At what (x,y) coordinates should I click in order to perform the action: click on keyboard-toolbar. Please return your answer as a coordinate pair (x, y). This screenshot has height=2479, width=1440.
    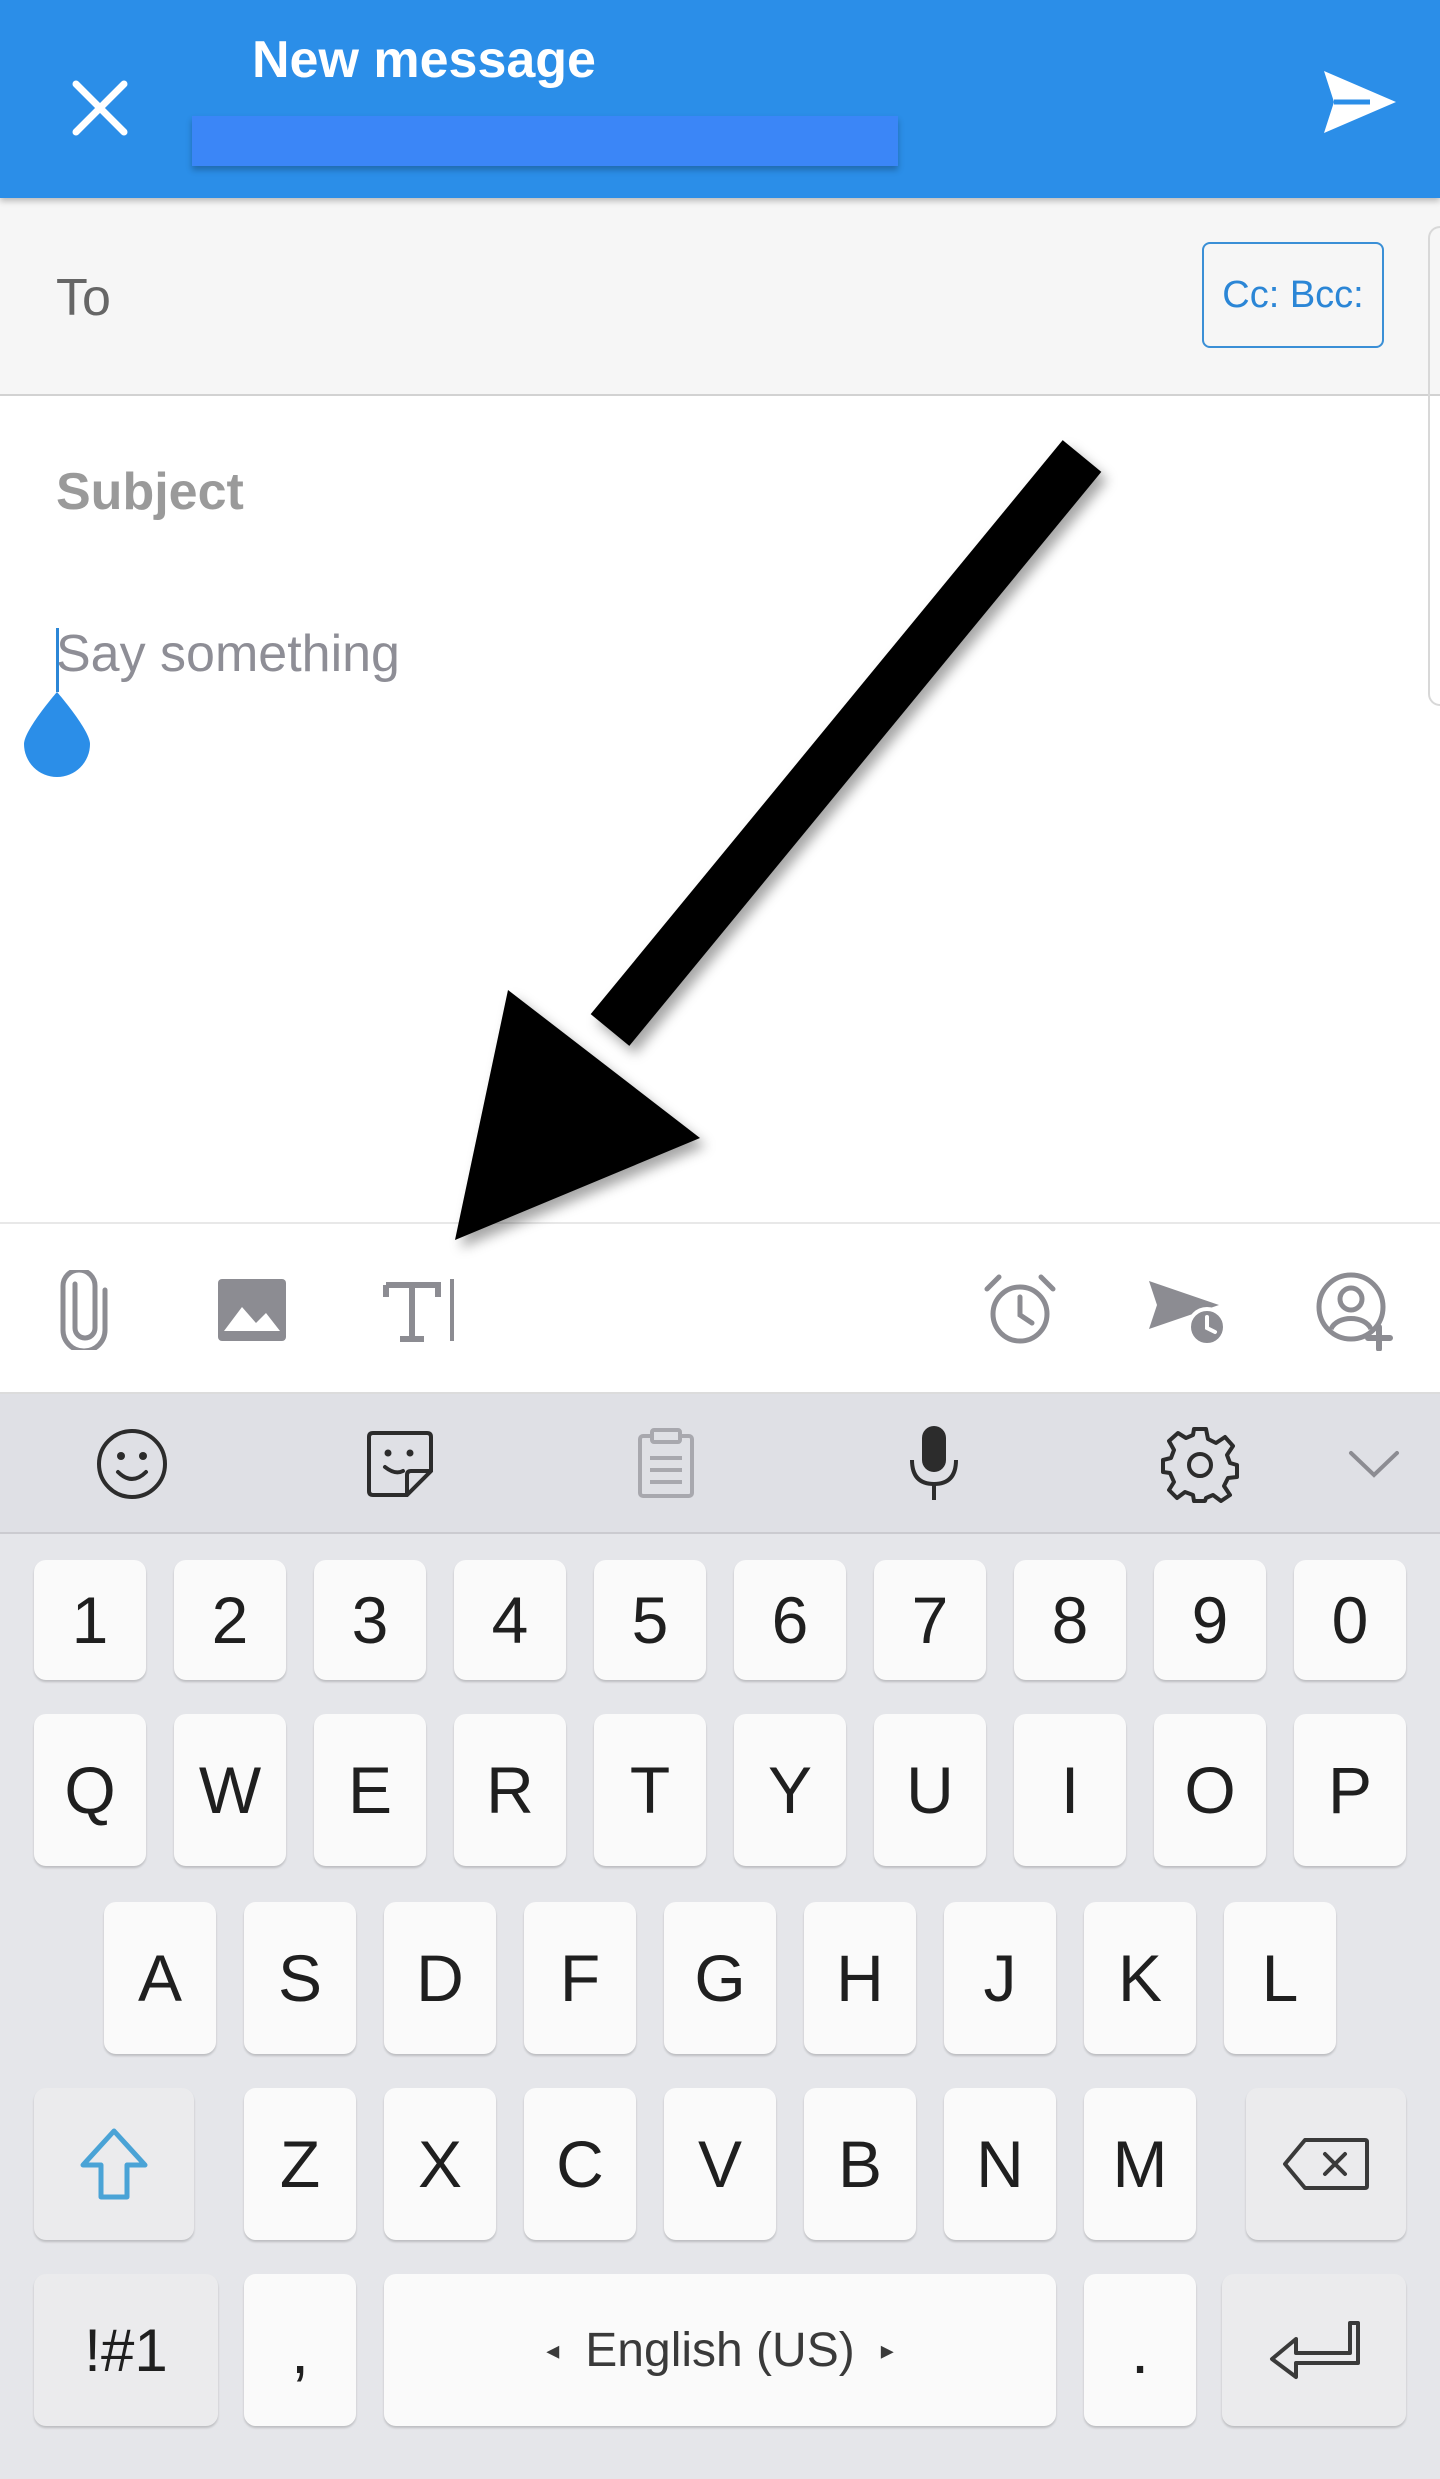
    Looking at the image, I should click on (720, 1464).